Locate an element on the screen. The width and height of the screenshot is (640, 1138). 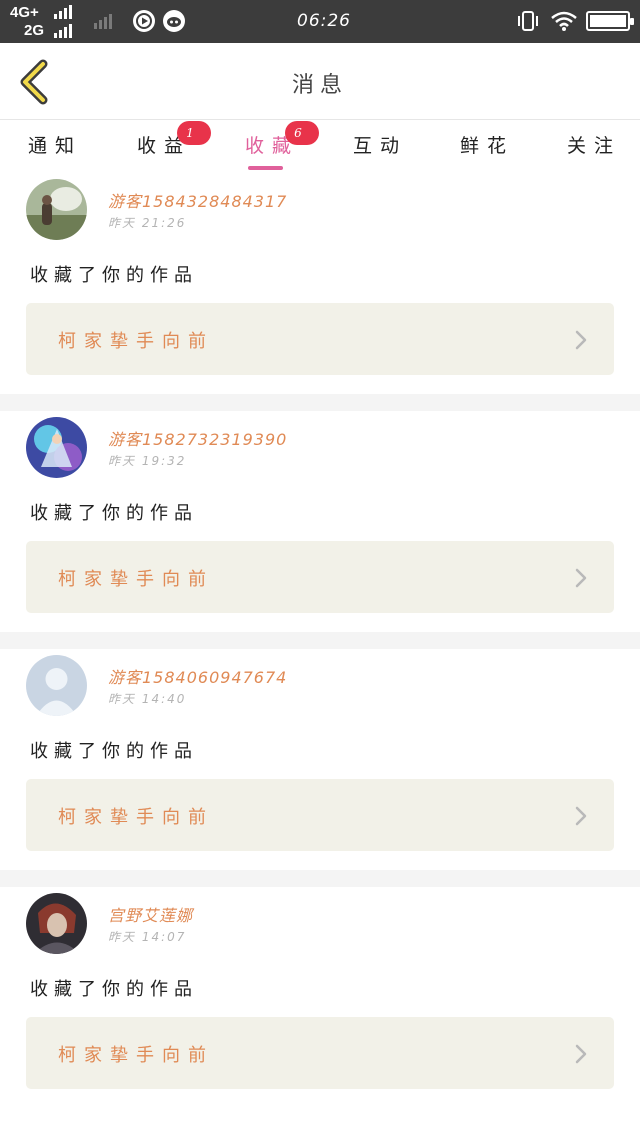
favorites-count-badge: 6 is located at coordinates (302, 133).